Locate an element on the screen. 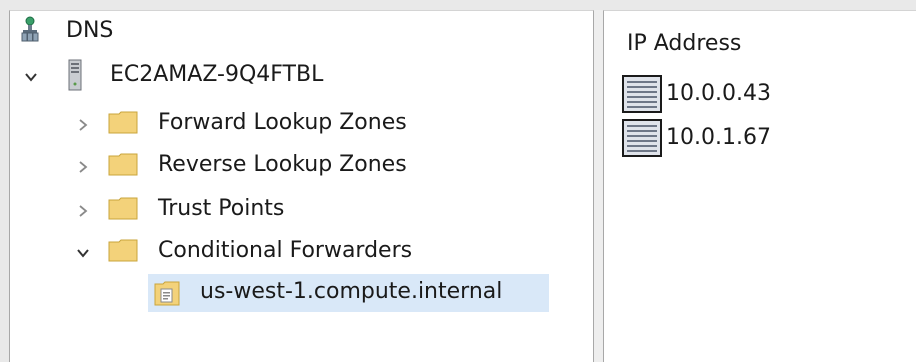  tree-node-label: Trust Points is located at coordinates (221, 208).